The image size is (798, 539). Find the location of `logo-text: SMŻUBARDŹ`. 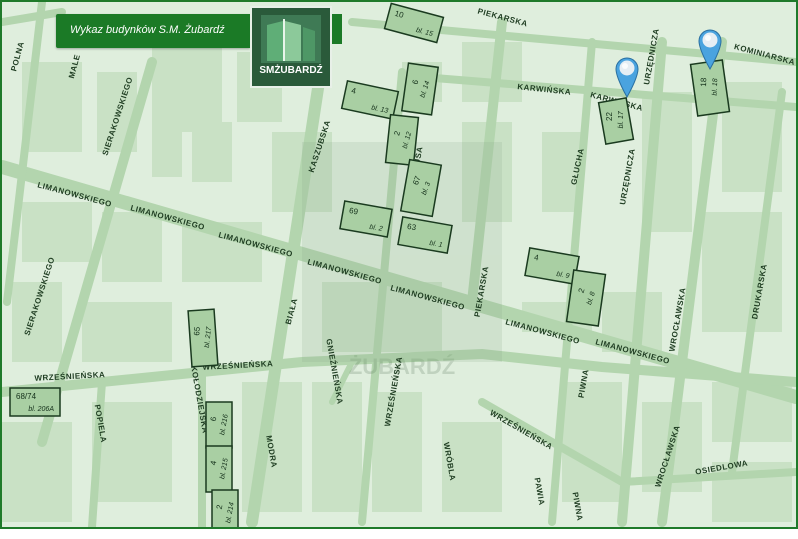

logo-text: SMŻUBARDŹ is located at coordinates (291, 70).